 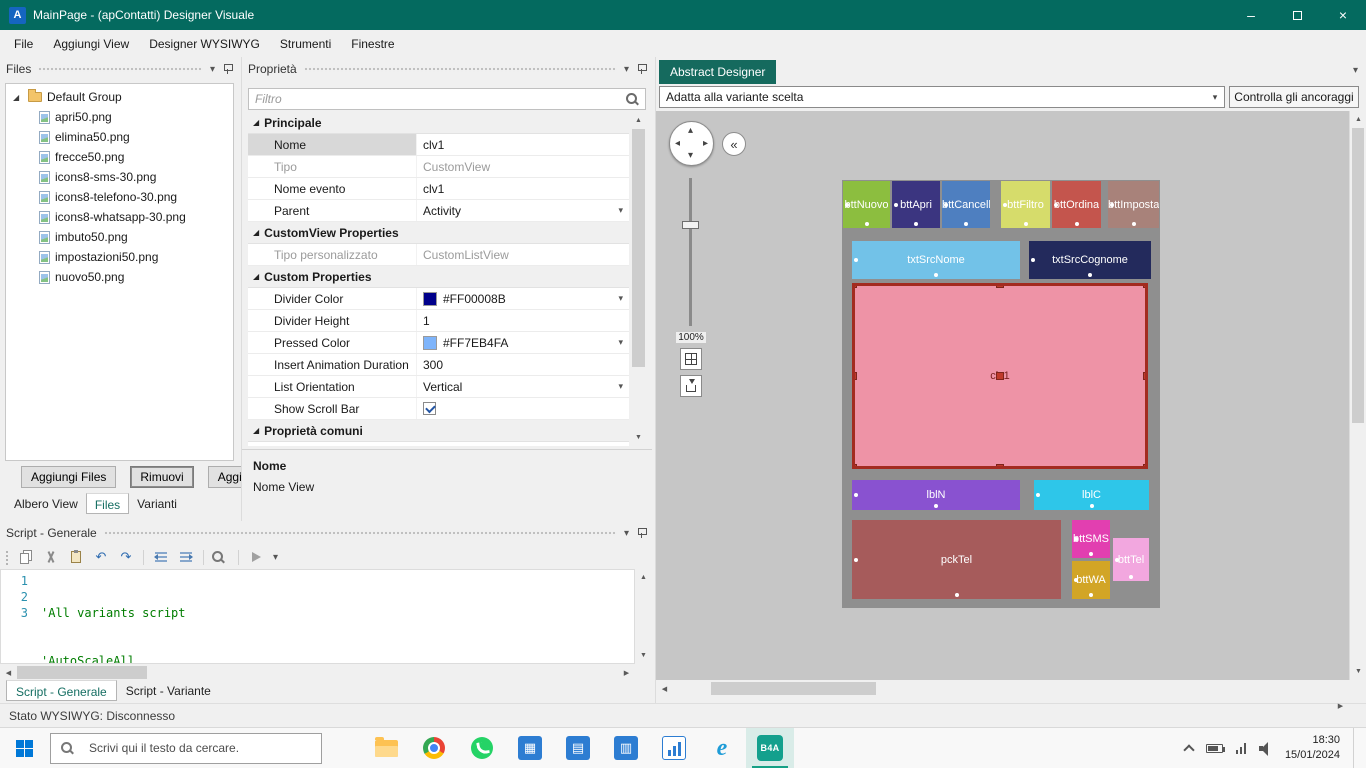 I want to click on check-anchors-button: Controlla gli ancoraggi, so click(x=1294, y=97).